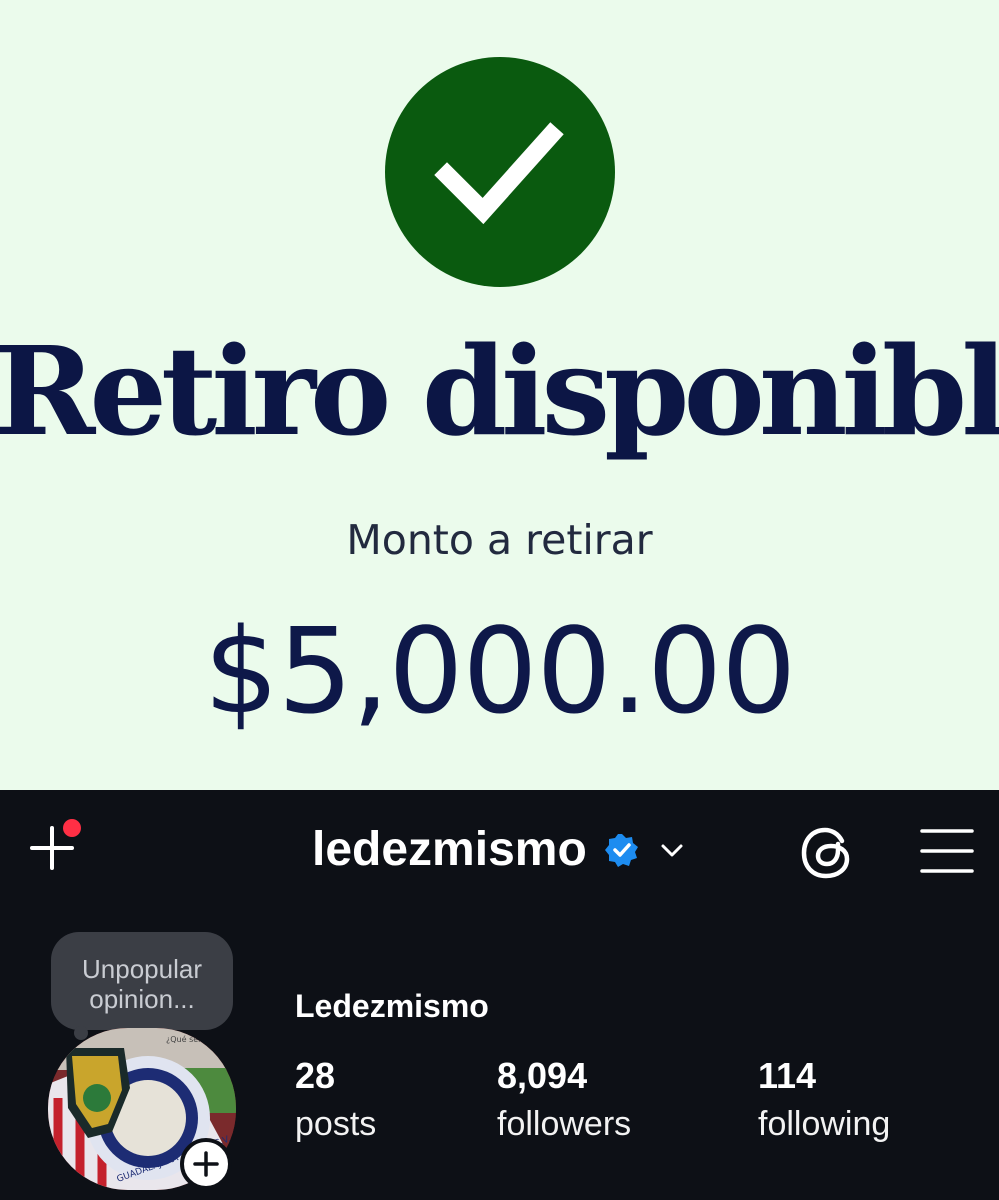 The width and height of the screenshot is (999, 1200). I want to click on avatar-caption: ¿Qué sentiste, so click(193, 1039).